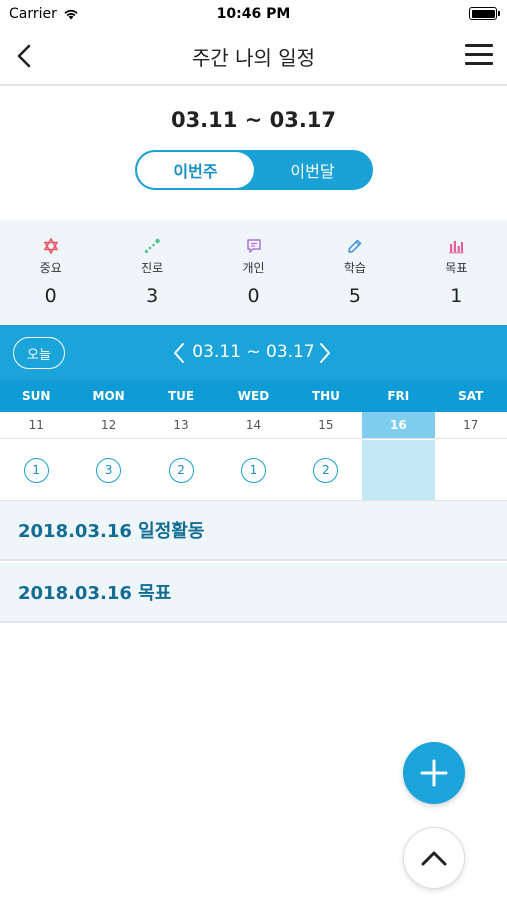  I want to click on category-personal: 개인 0, so click(253, 272).